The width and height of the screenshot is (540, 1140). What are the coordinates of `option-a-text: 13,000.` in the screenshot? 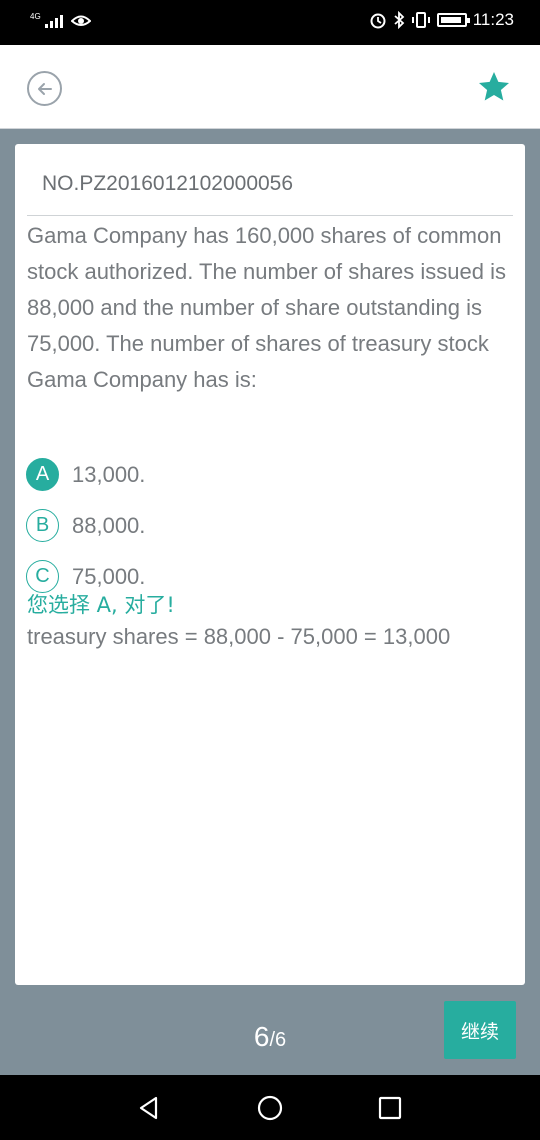 It's located at (109, 474).